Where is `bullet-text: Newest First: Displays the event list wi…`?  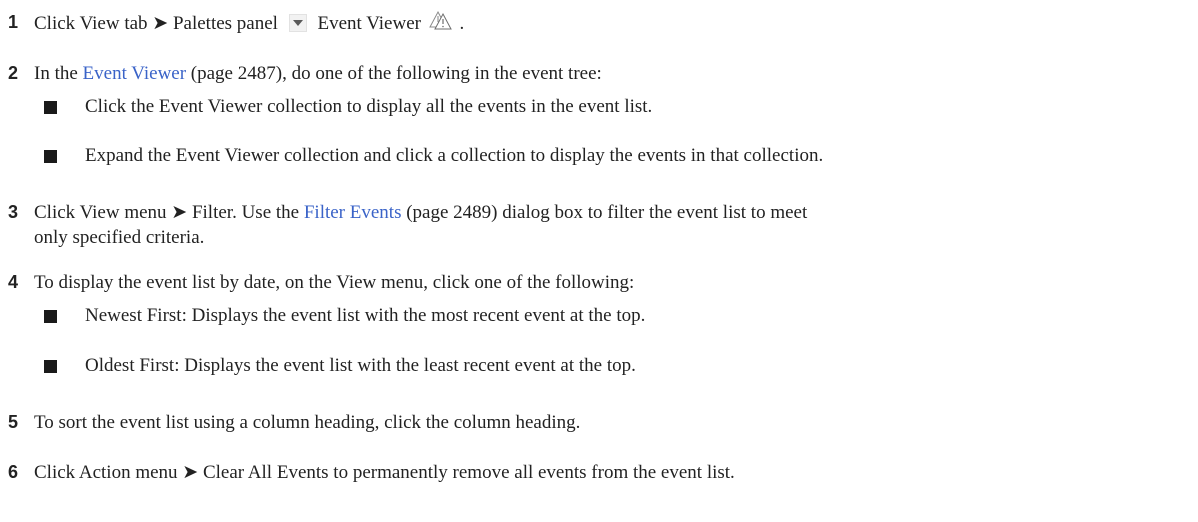
bullet-text: Newest First: Displays the event list wi… is located at coordinates (365, 315).